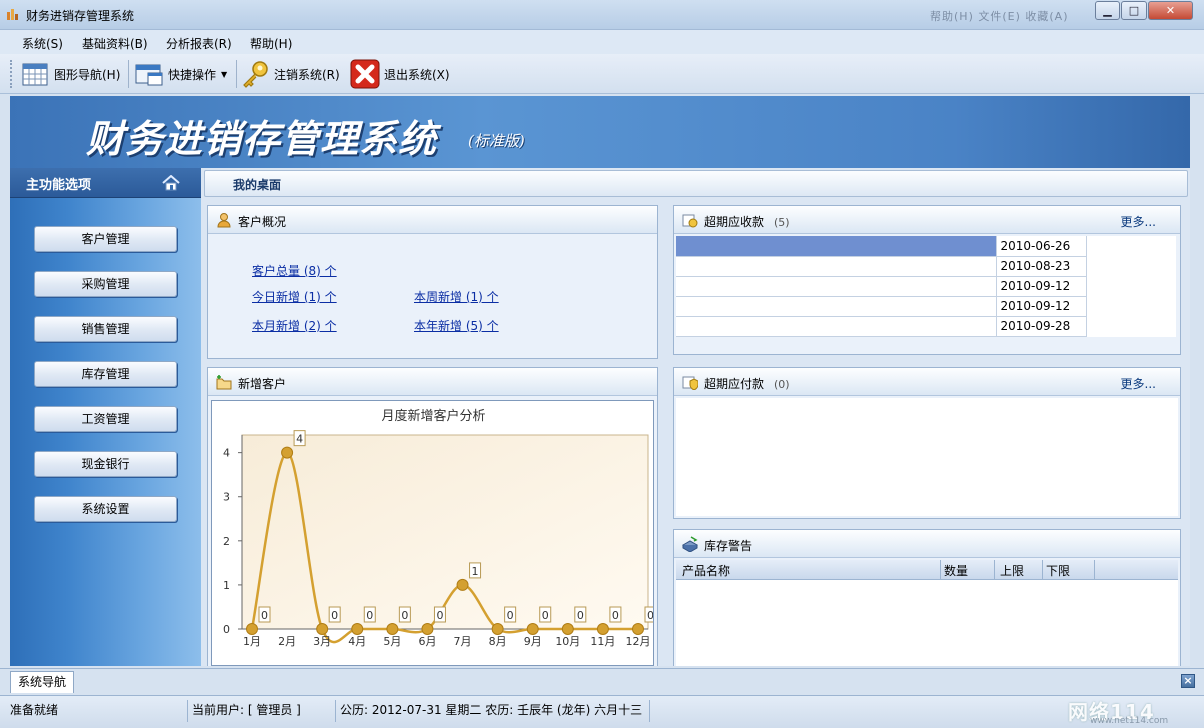  I want to click on toolbar: 图形导航(H) 快捷操作 ▼ 注销系统(R) 退出系统(X), so click(602, 74).